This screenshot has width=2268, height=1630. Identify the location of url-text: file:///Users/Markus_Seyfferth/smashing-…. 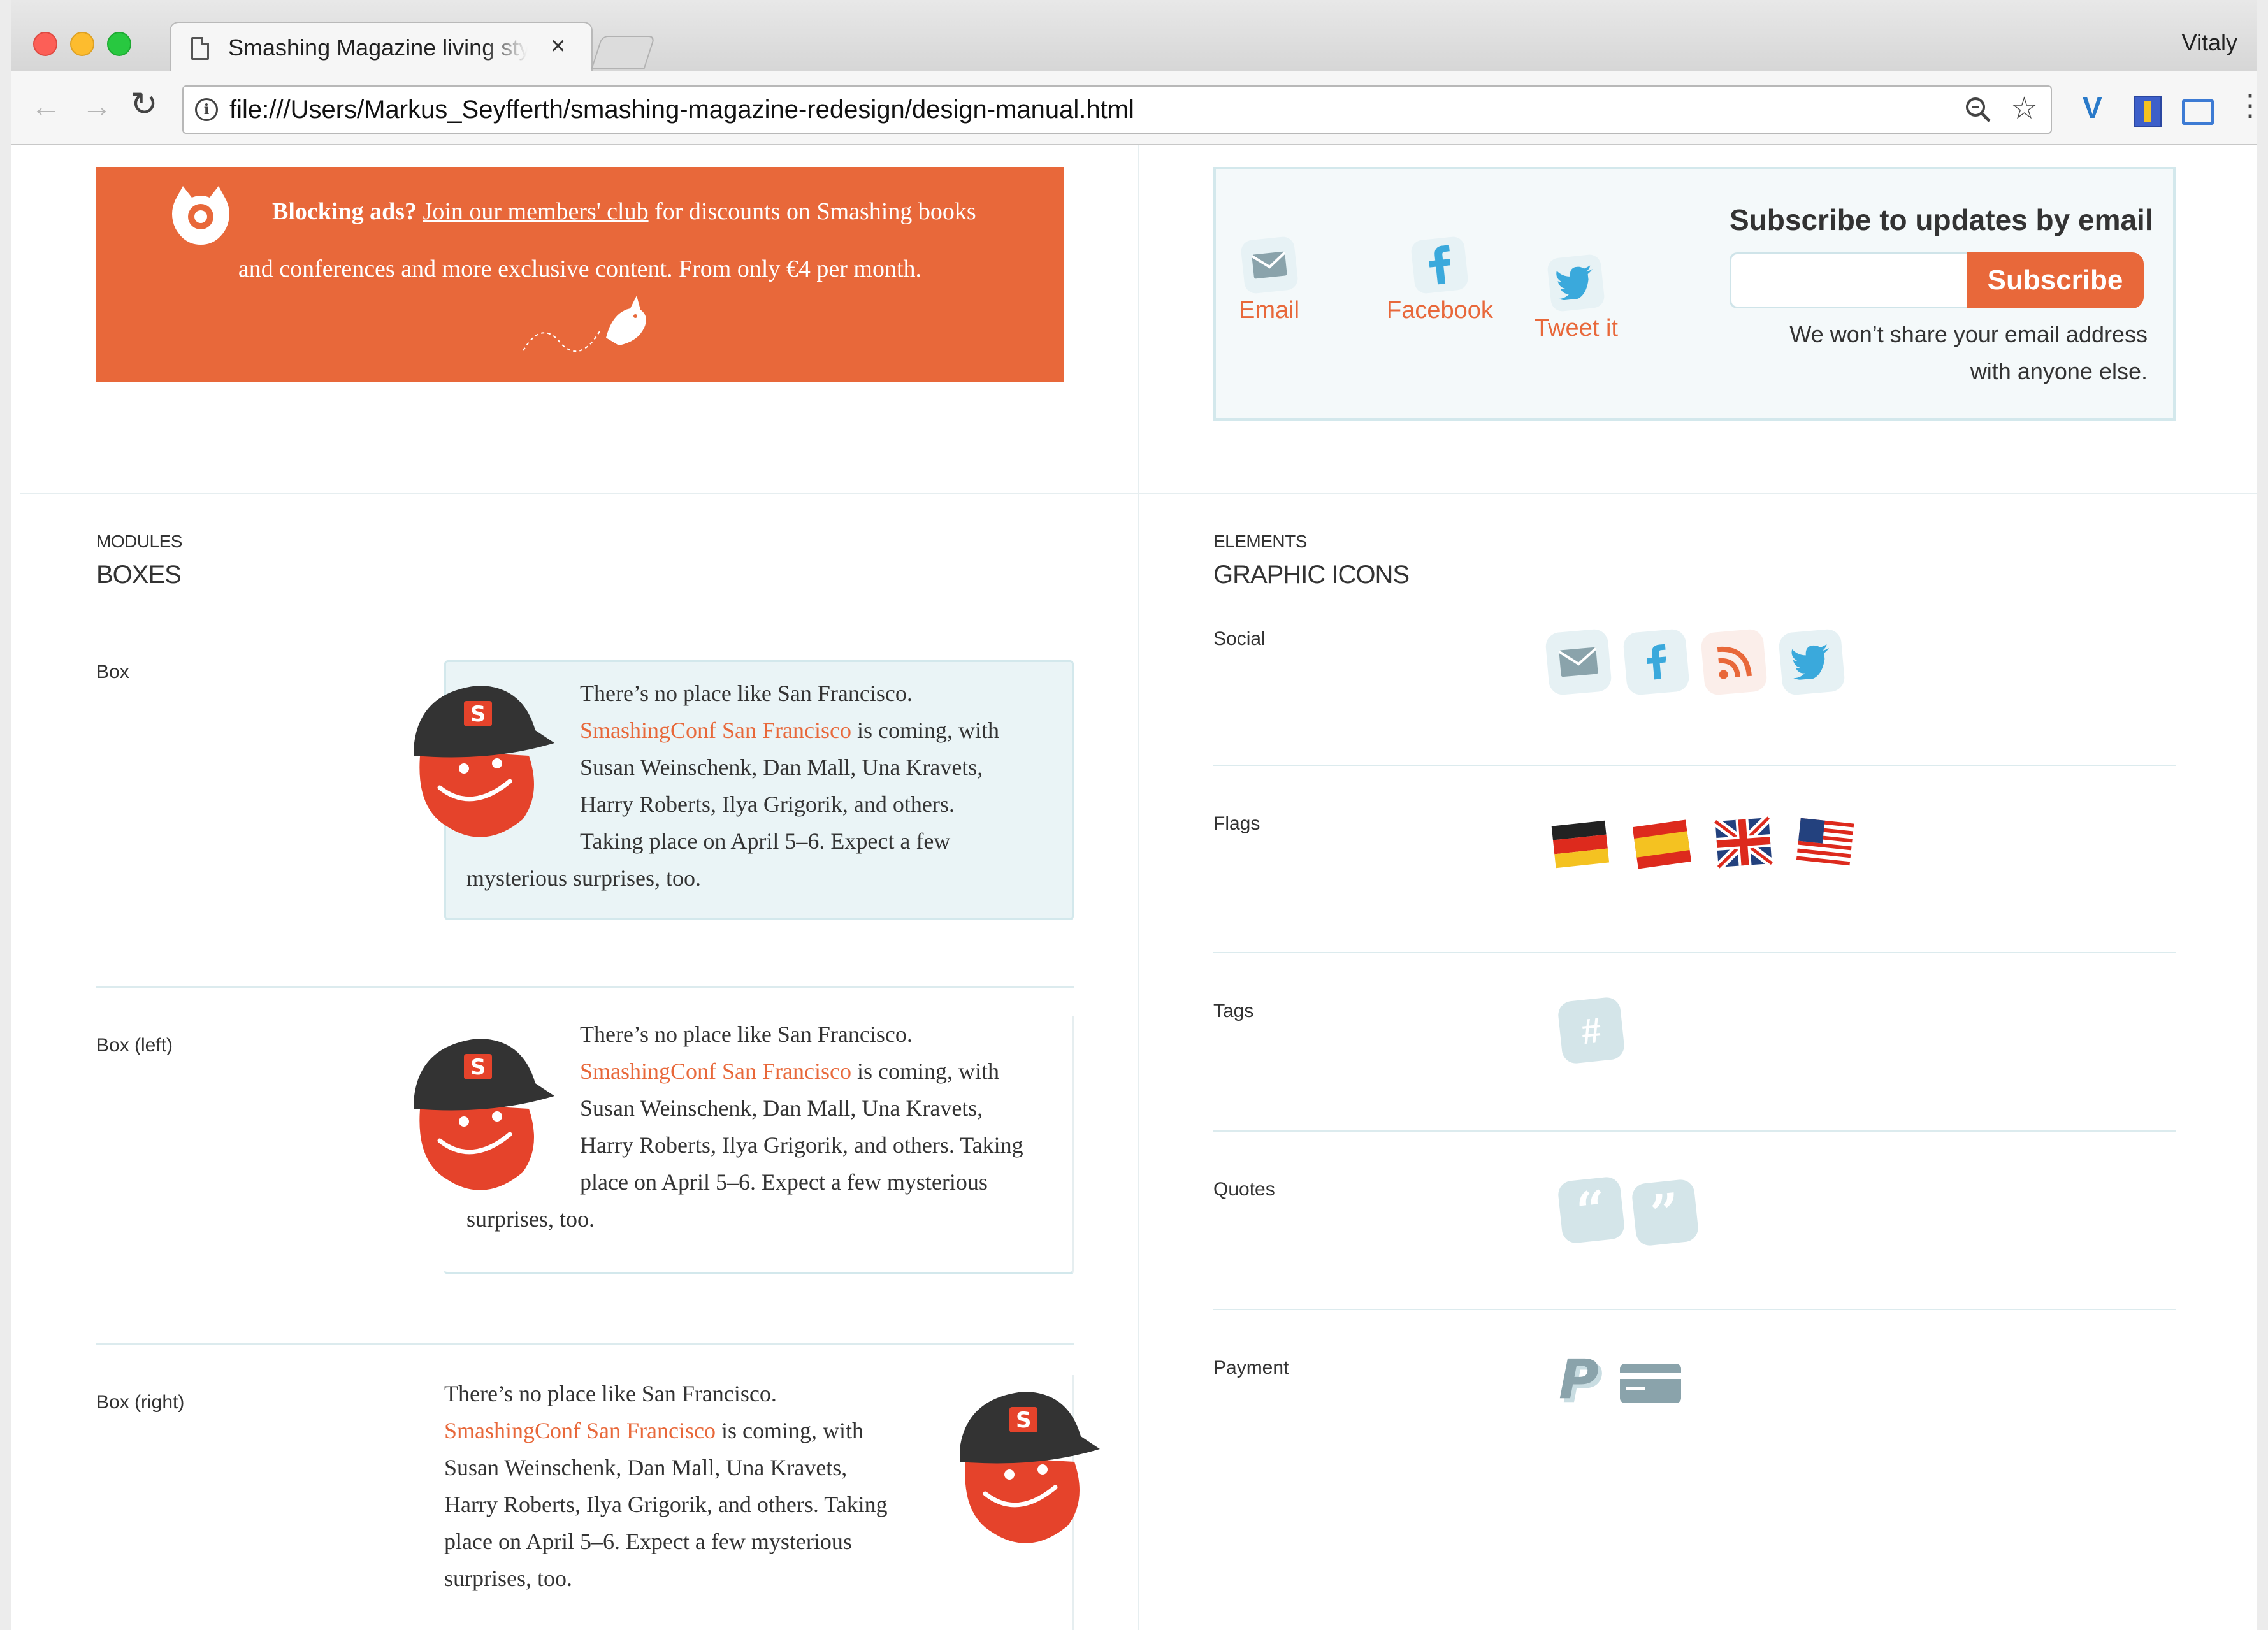
(681, 110).